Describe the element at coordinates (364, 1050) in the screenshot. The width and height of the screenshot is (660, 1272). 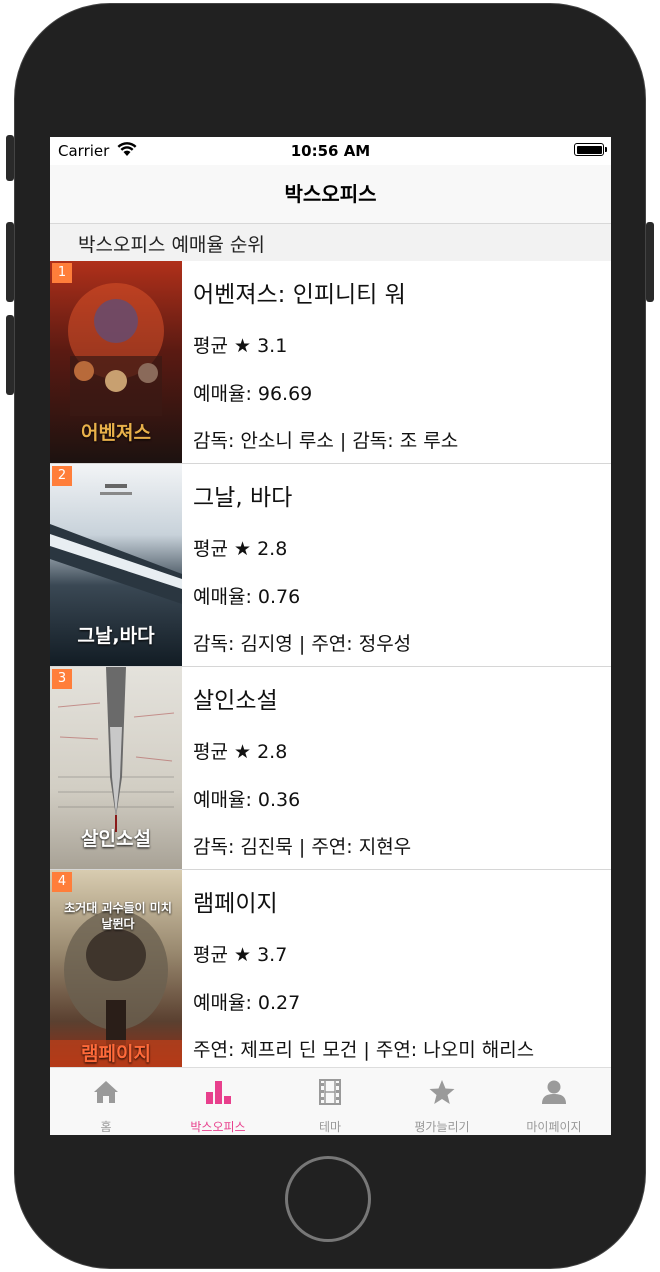
I see `movie-credits: 주연: 제프리 딘 모건 | 주연: 나오미 해리스` at that location.